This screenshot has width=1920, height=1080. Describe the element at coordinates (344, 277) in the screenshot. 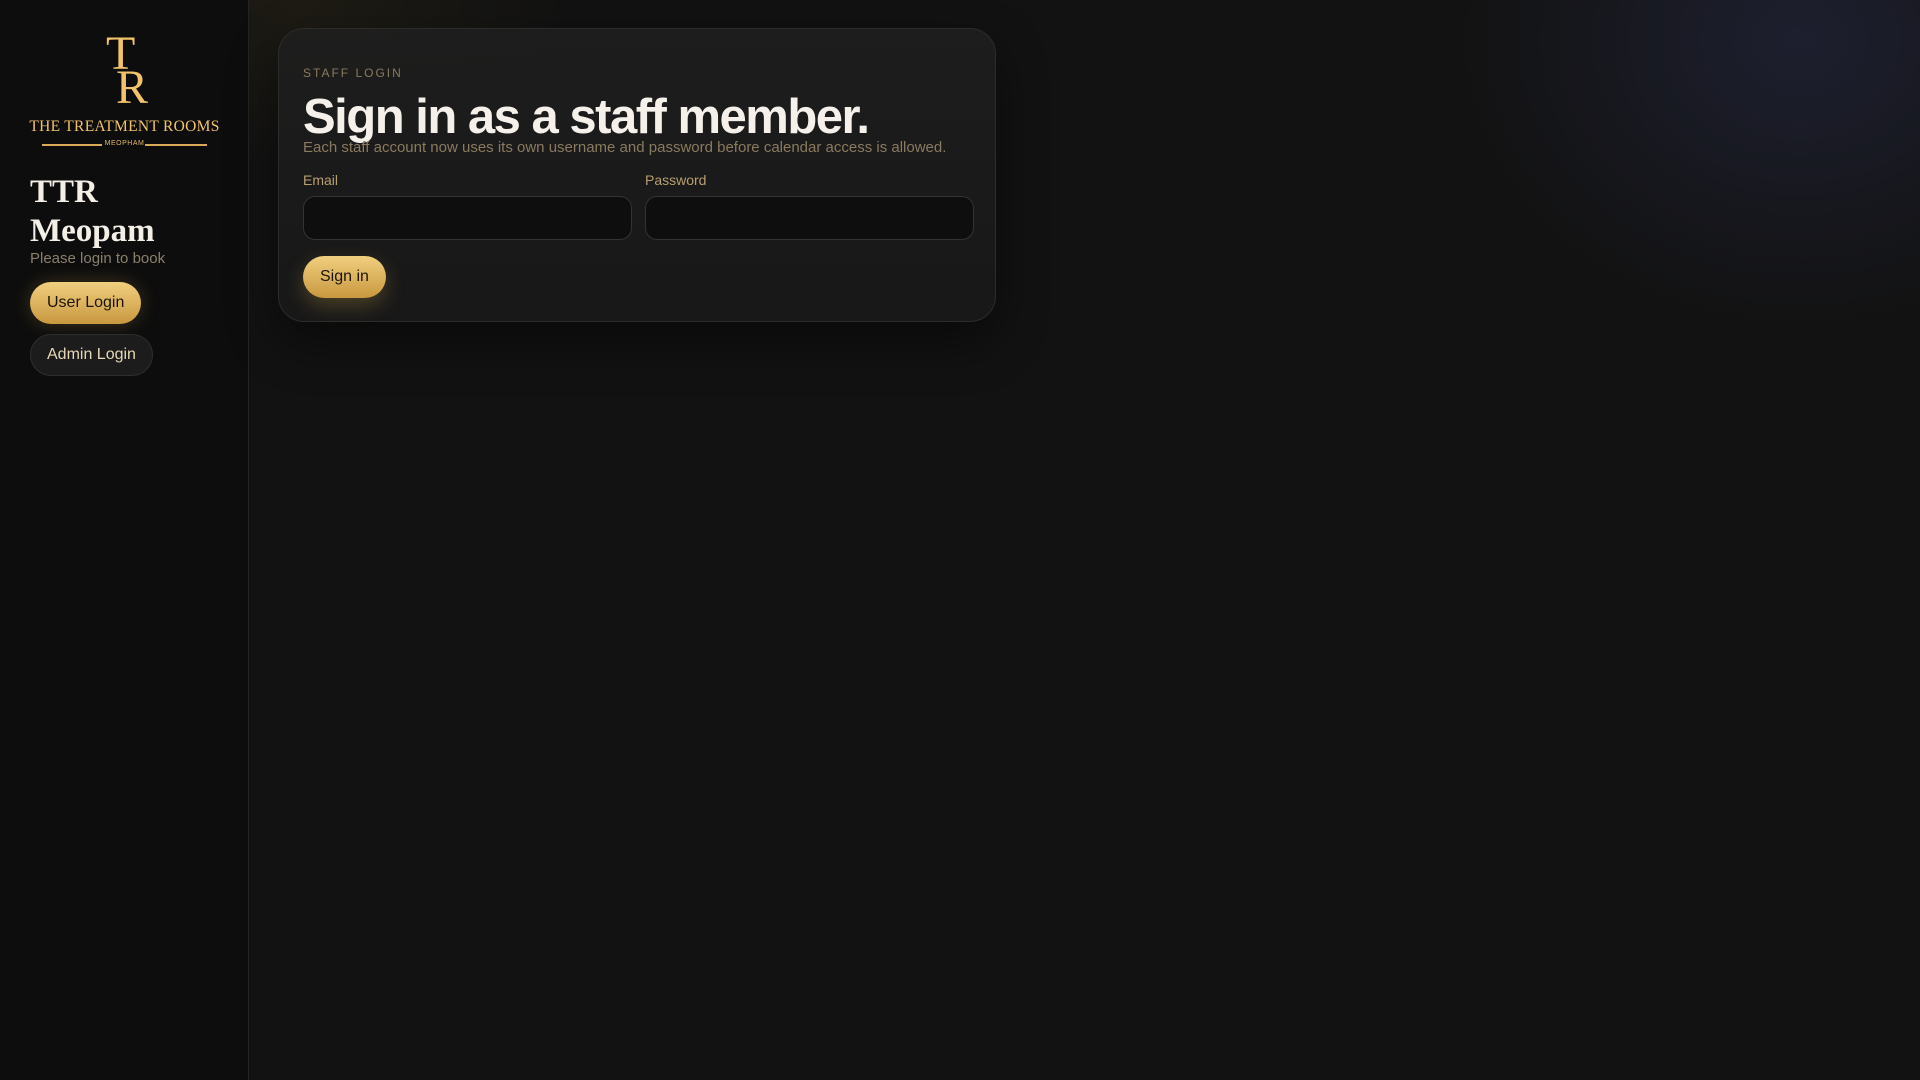

I see `sign-in-button: Sign in` at that location.